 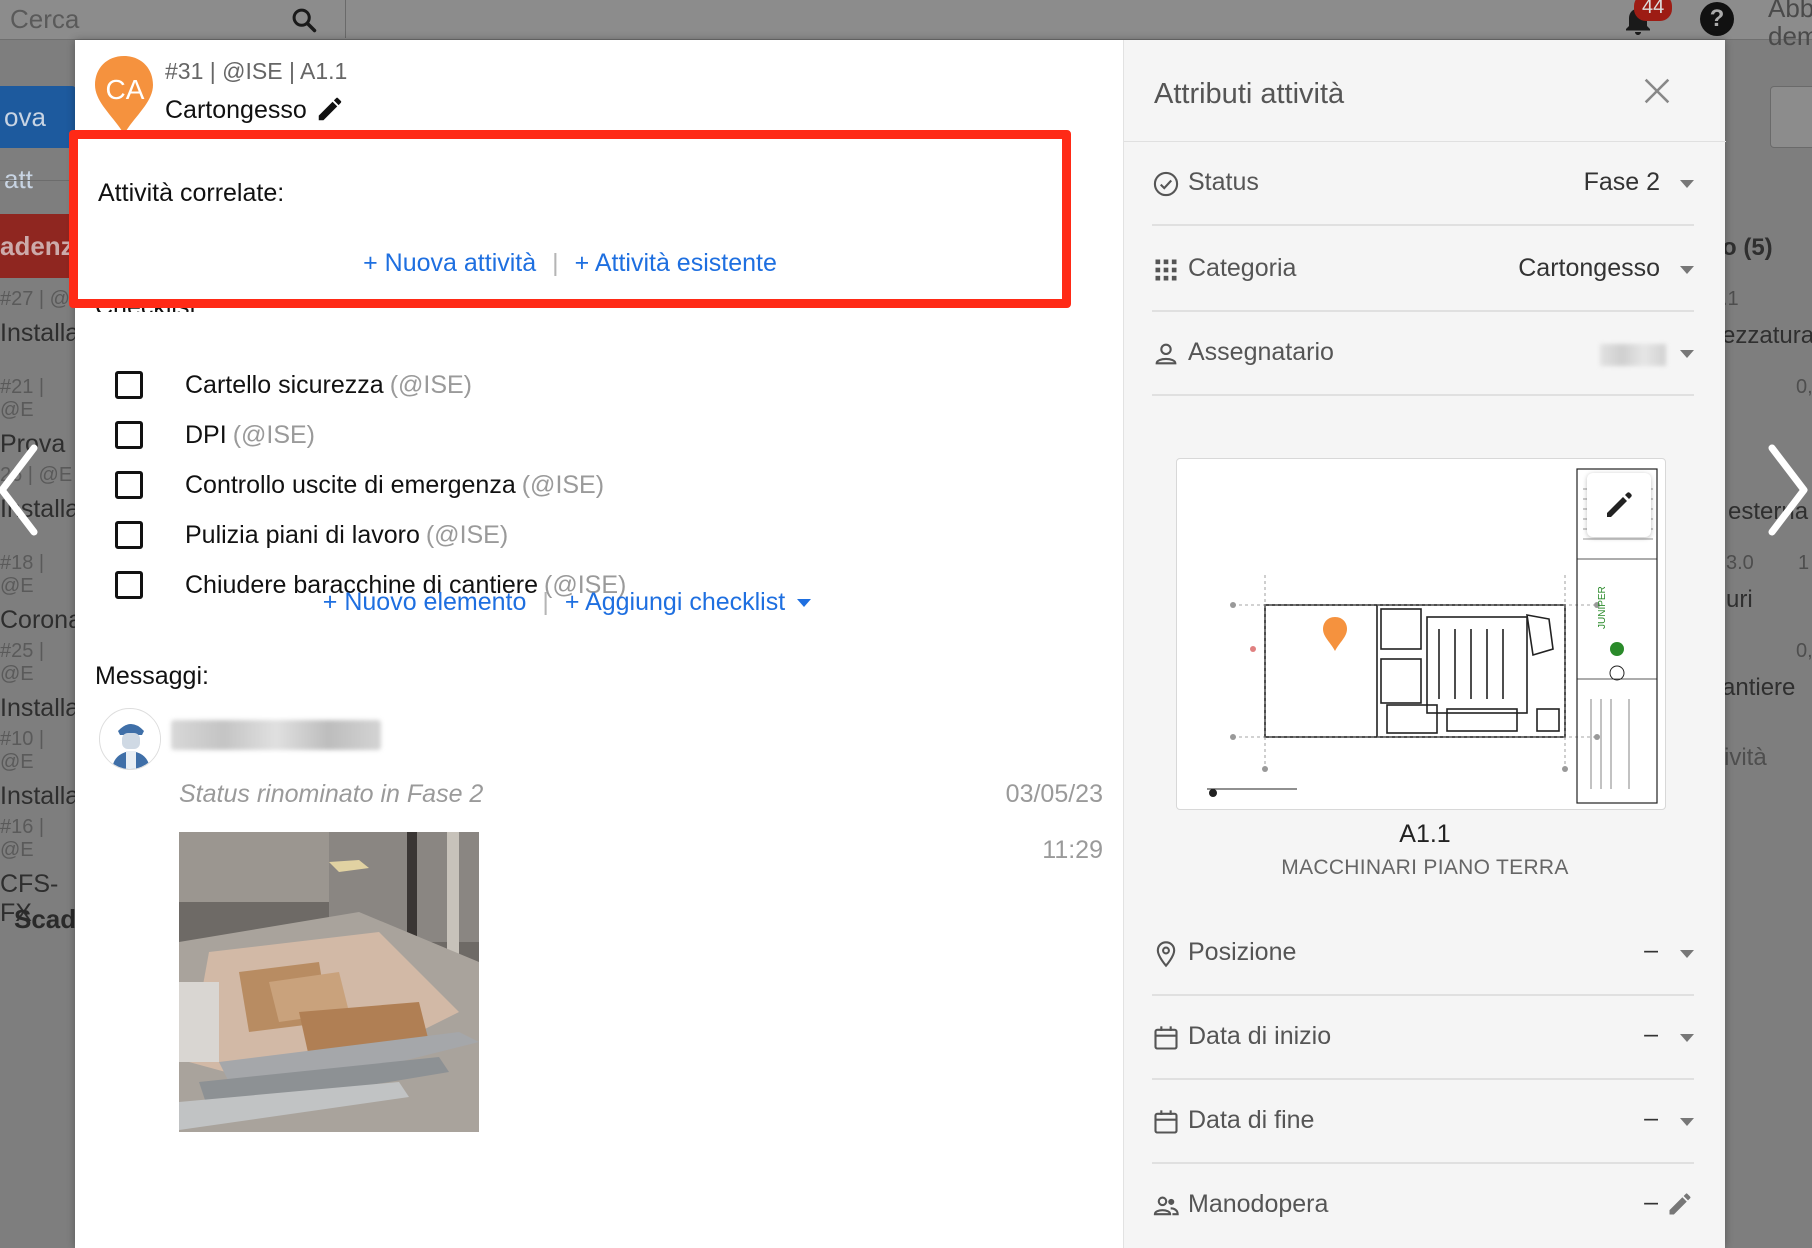 I want to click on message-photo, so click(x=329, y=982).